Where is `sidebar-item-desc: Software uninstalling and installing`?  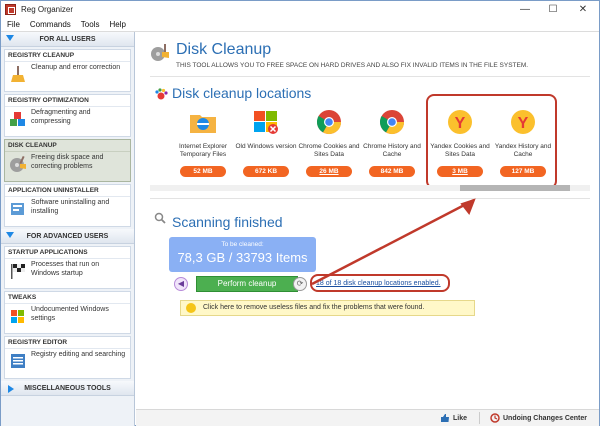 sidebar-item-desc: Software uninstalling and installing is located at coordinates (70, 207).